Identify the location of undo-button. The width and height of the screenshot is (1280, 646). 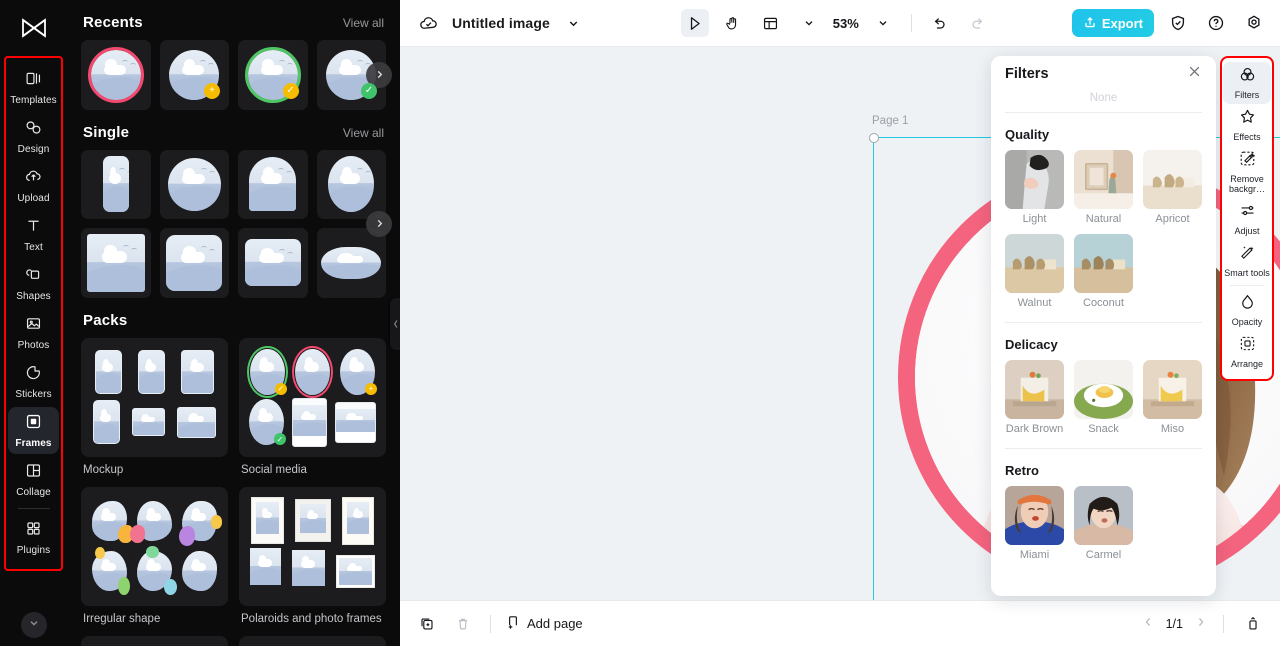
(940, 23).